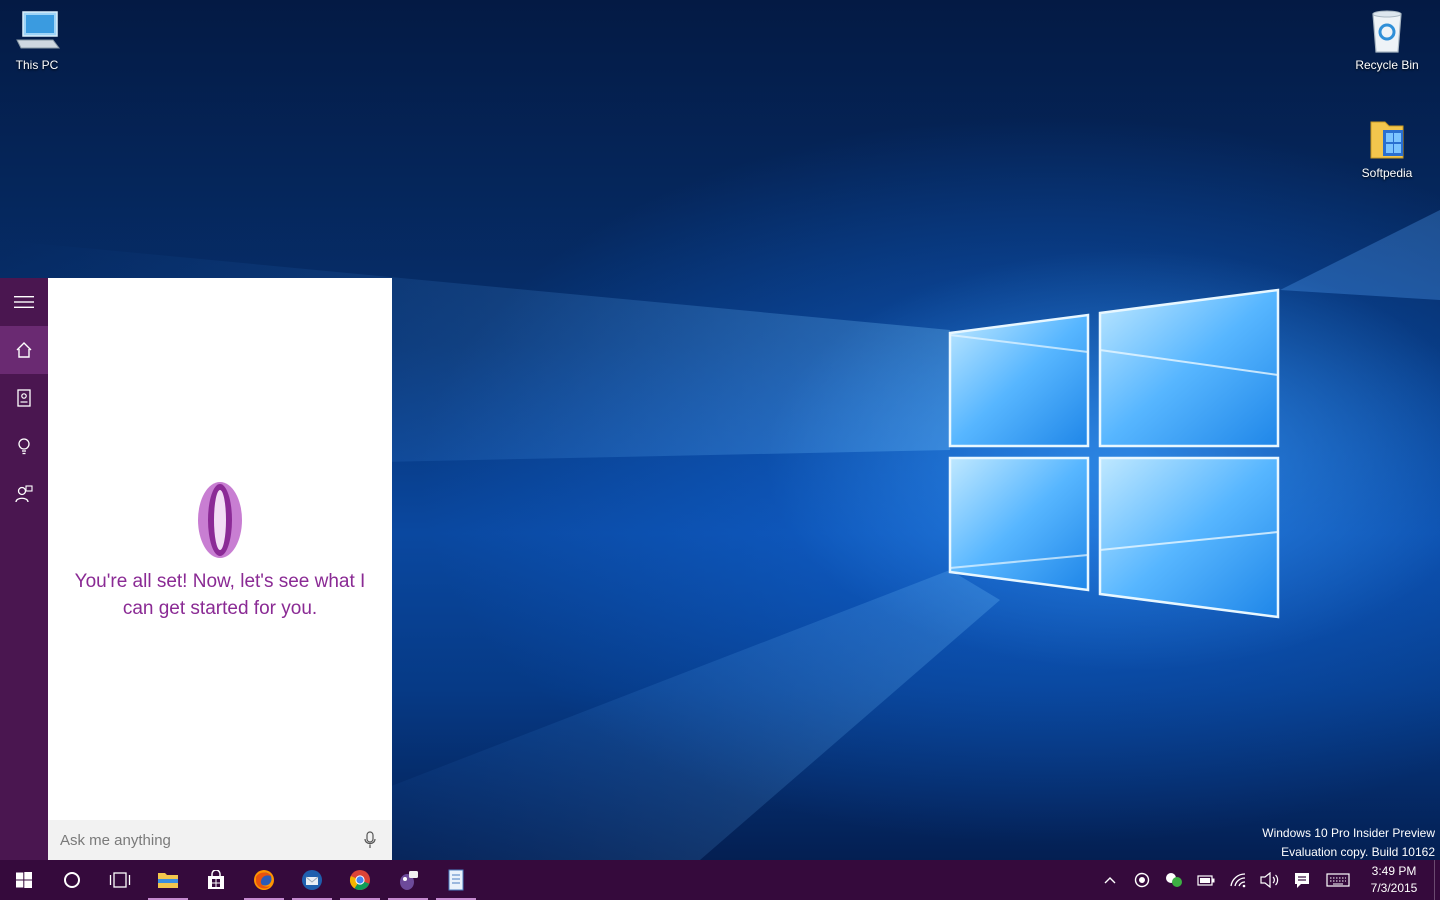  I want to click on keyboard-icon, so click(1338, 880).